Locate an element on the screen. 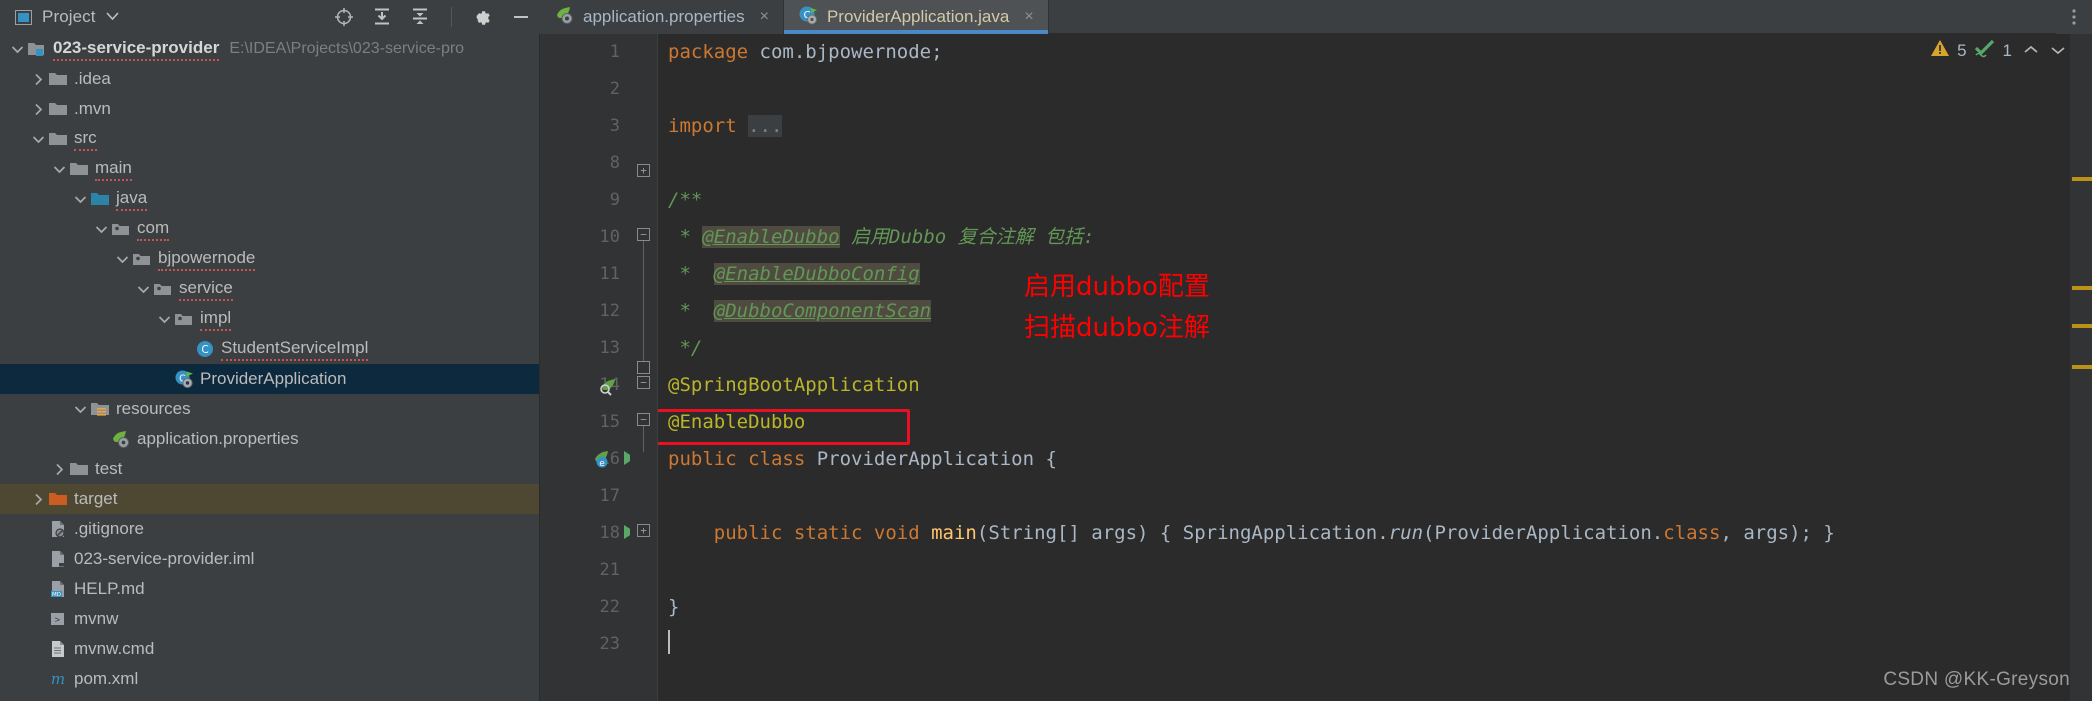 This screenshot has width=2092, height=701. tree-item-help-md: MD HELP.md is located at coordinates (269, 589).